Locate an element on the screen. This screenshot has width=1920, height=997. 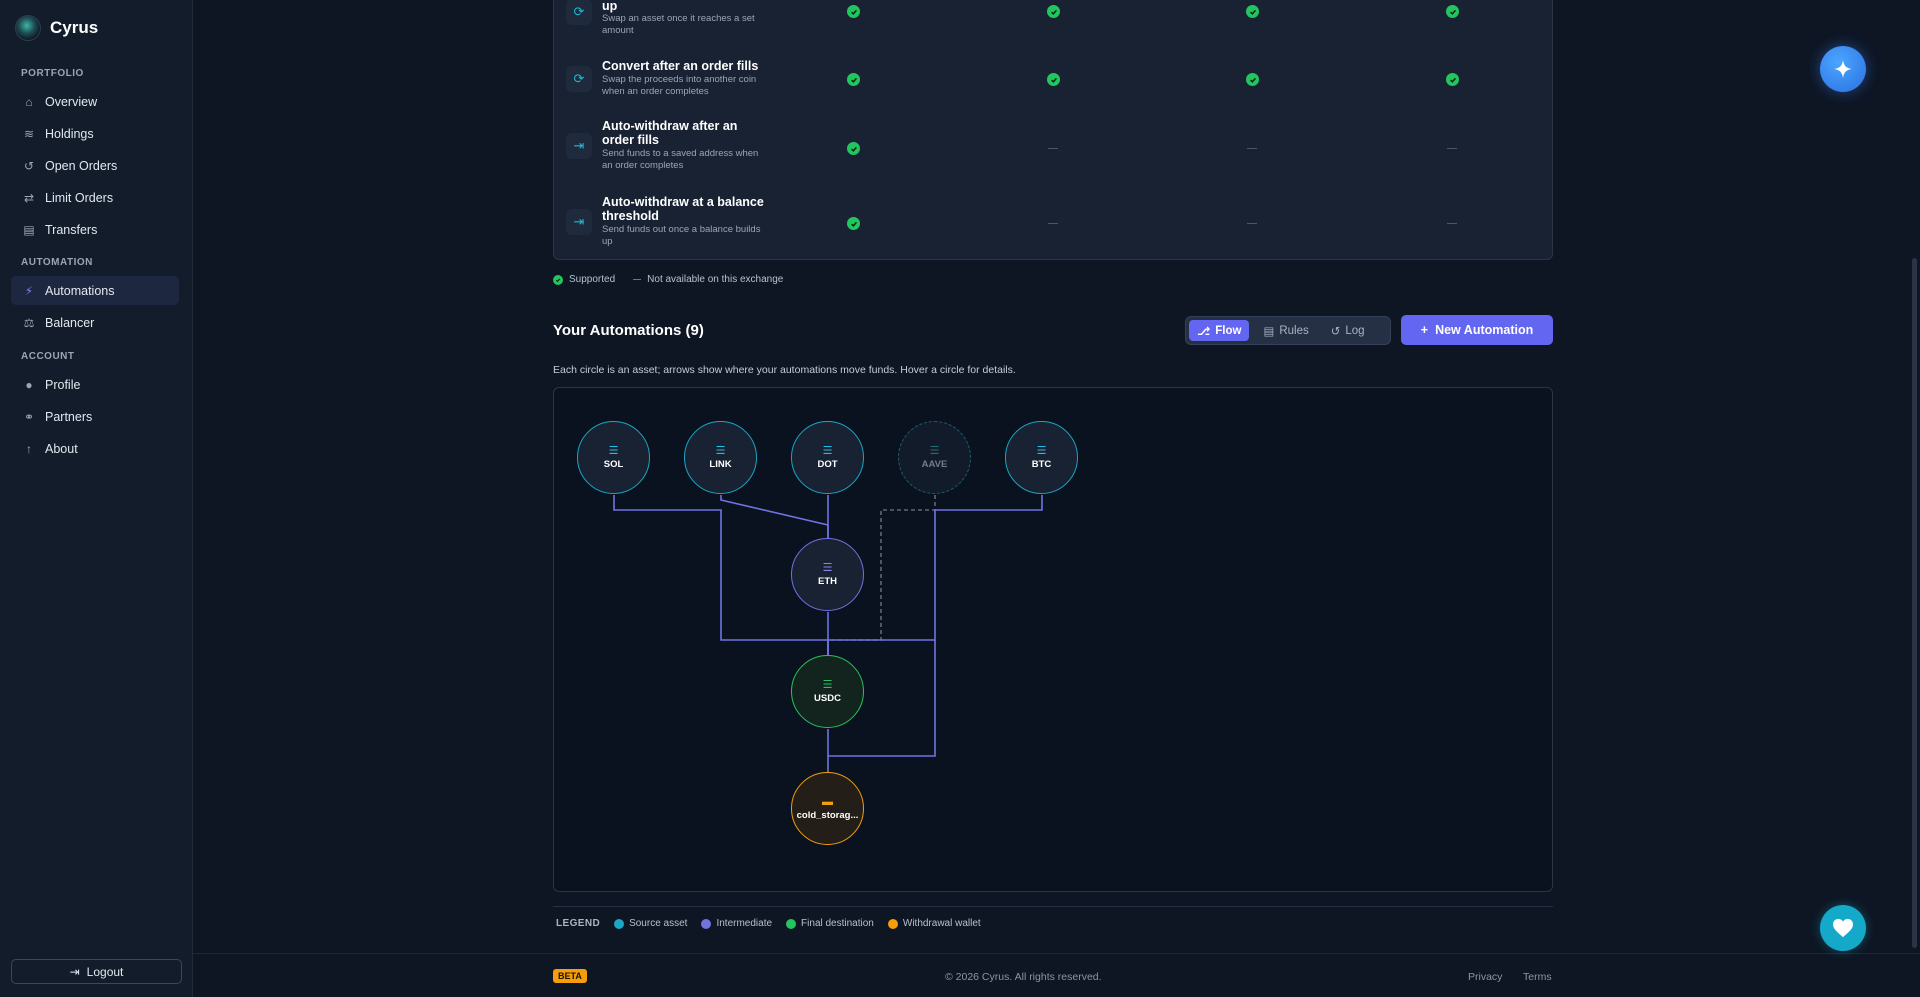
terms-link: Terms is located at coordinates (1537, 977).